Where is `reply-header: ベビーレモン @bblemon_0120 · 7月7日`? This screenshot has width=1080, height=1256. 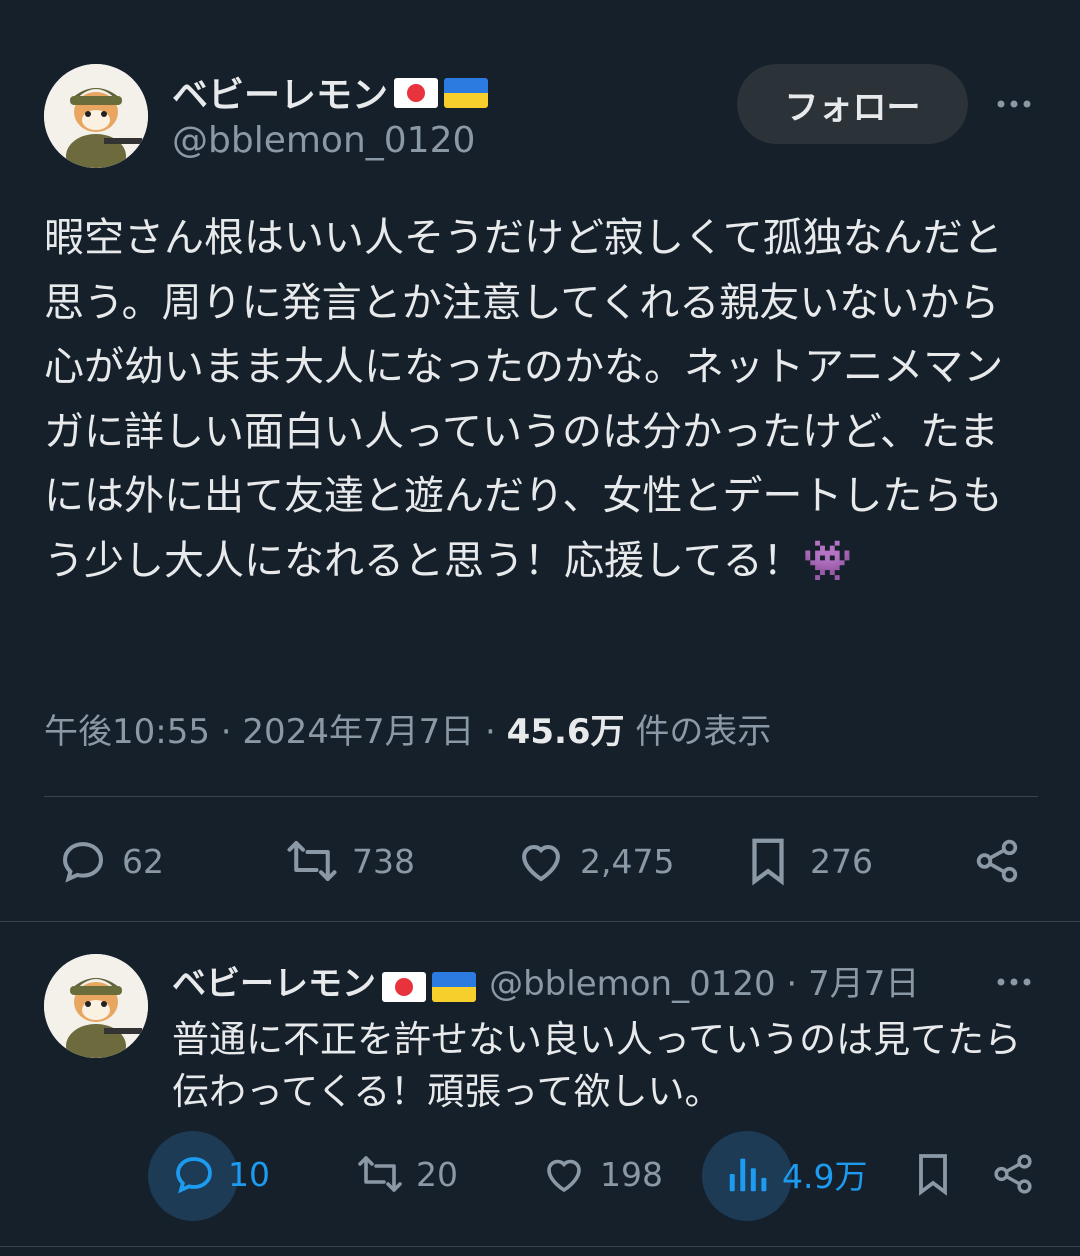 reply-header: ベビーレモン @bblemon_0120 · 7月7日 is located at coordinates (546, 984).